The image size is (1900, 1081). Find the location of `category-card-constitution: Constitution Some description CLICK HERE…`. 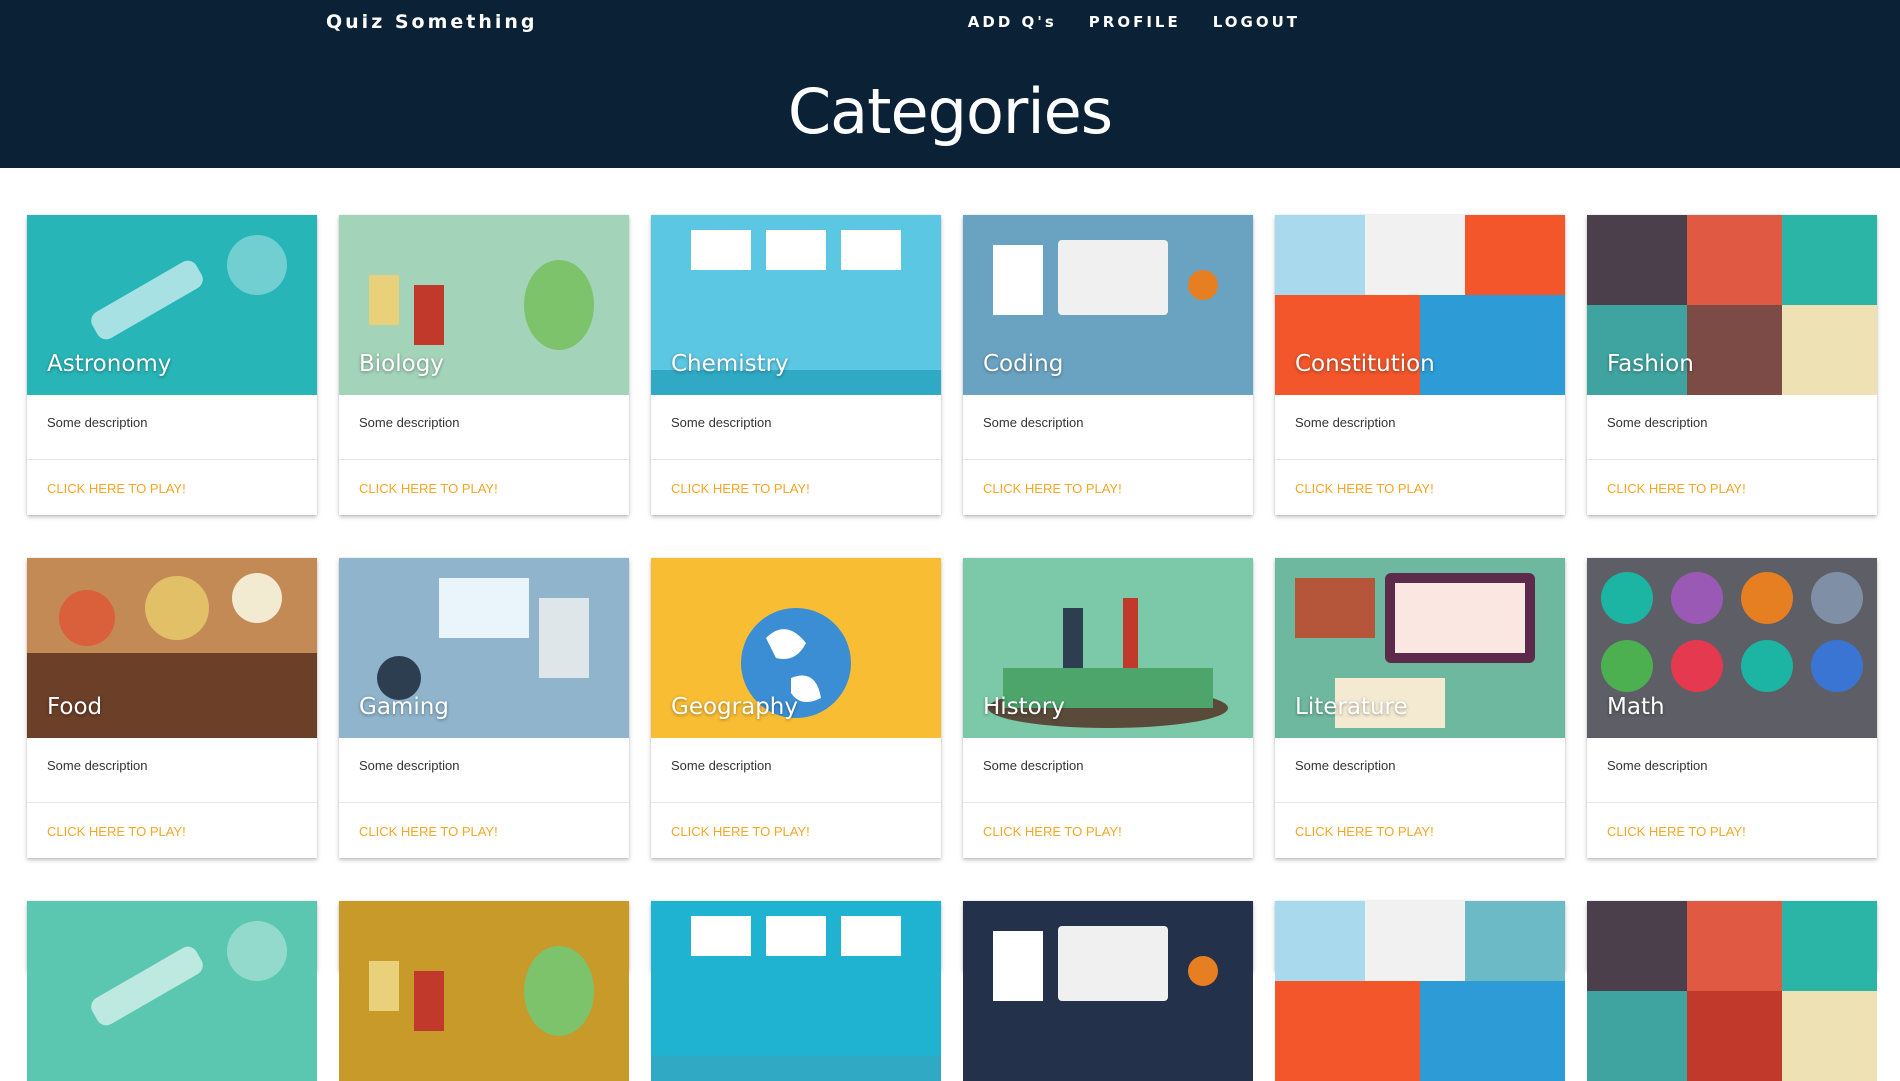

category-card-constitution: Constitution Some description CLICK HERE… is located at coordinates (1420, 365).